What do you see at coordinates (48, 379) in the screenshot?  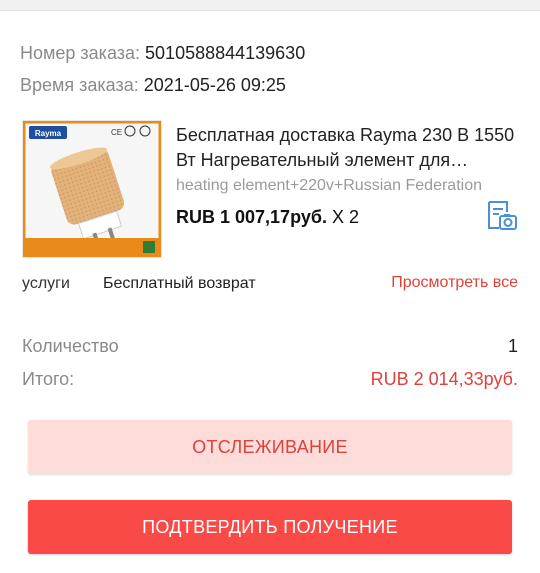 I see `total-label: Итого:` at bounding box center [48, 379].